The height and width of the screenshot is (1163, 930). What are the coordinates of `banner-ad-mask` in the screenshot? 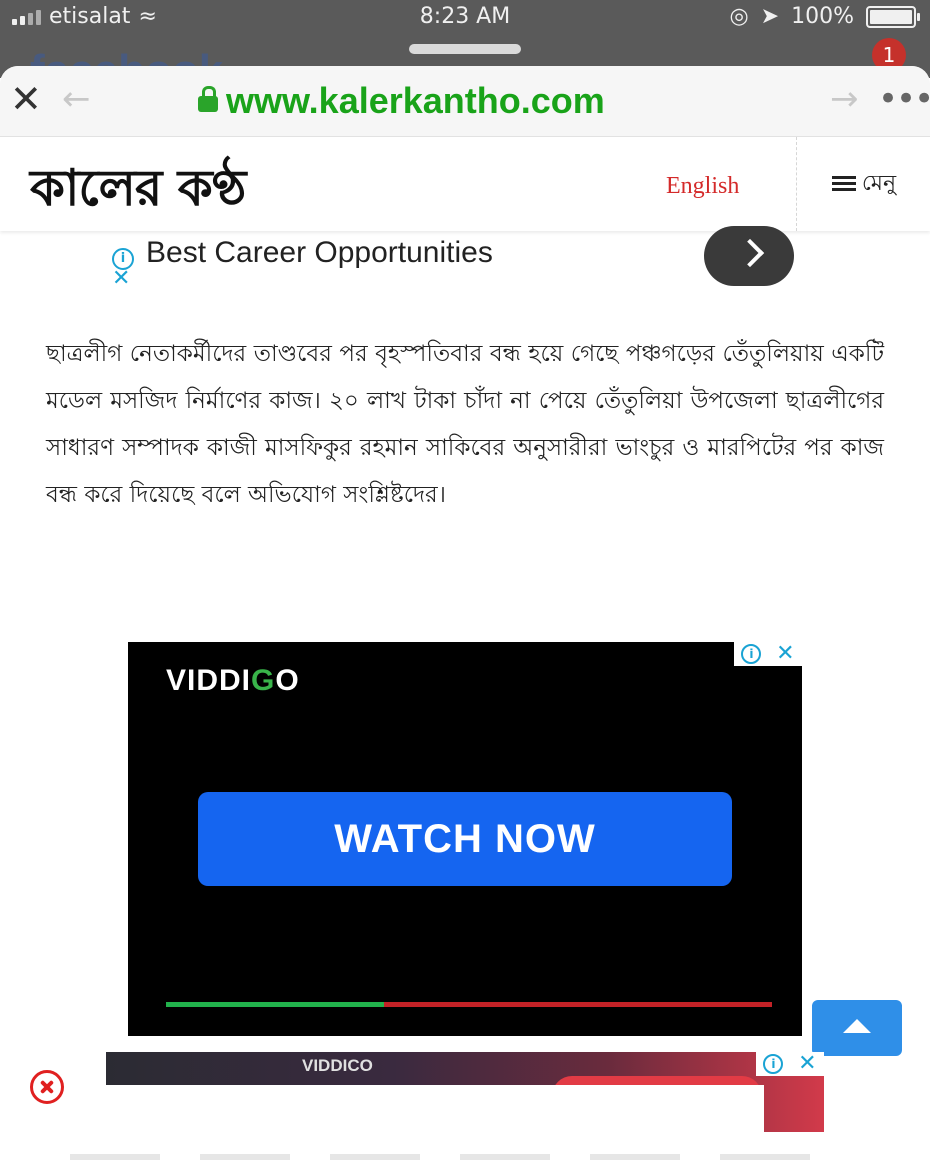 It's located at (435, 1108).